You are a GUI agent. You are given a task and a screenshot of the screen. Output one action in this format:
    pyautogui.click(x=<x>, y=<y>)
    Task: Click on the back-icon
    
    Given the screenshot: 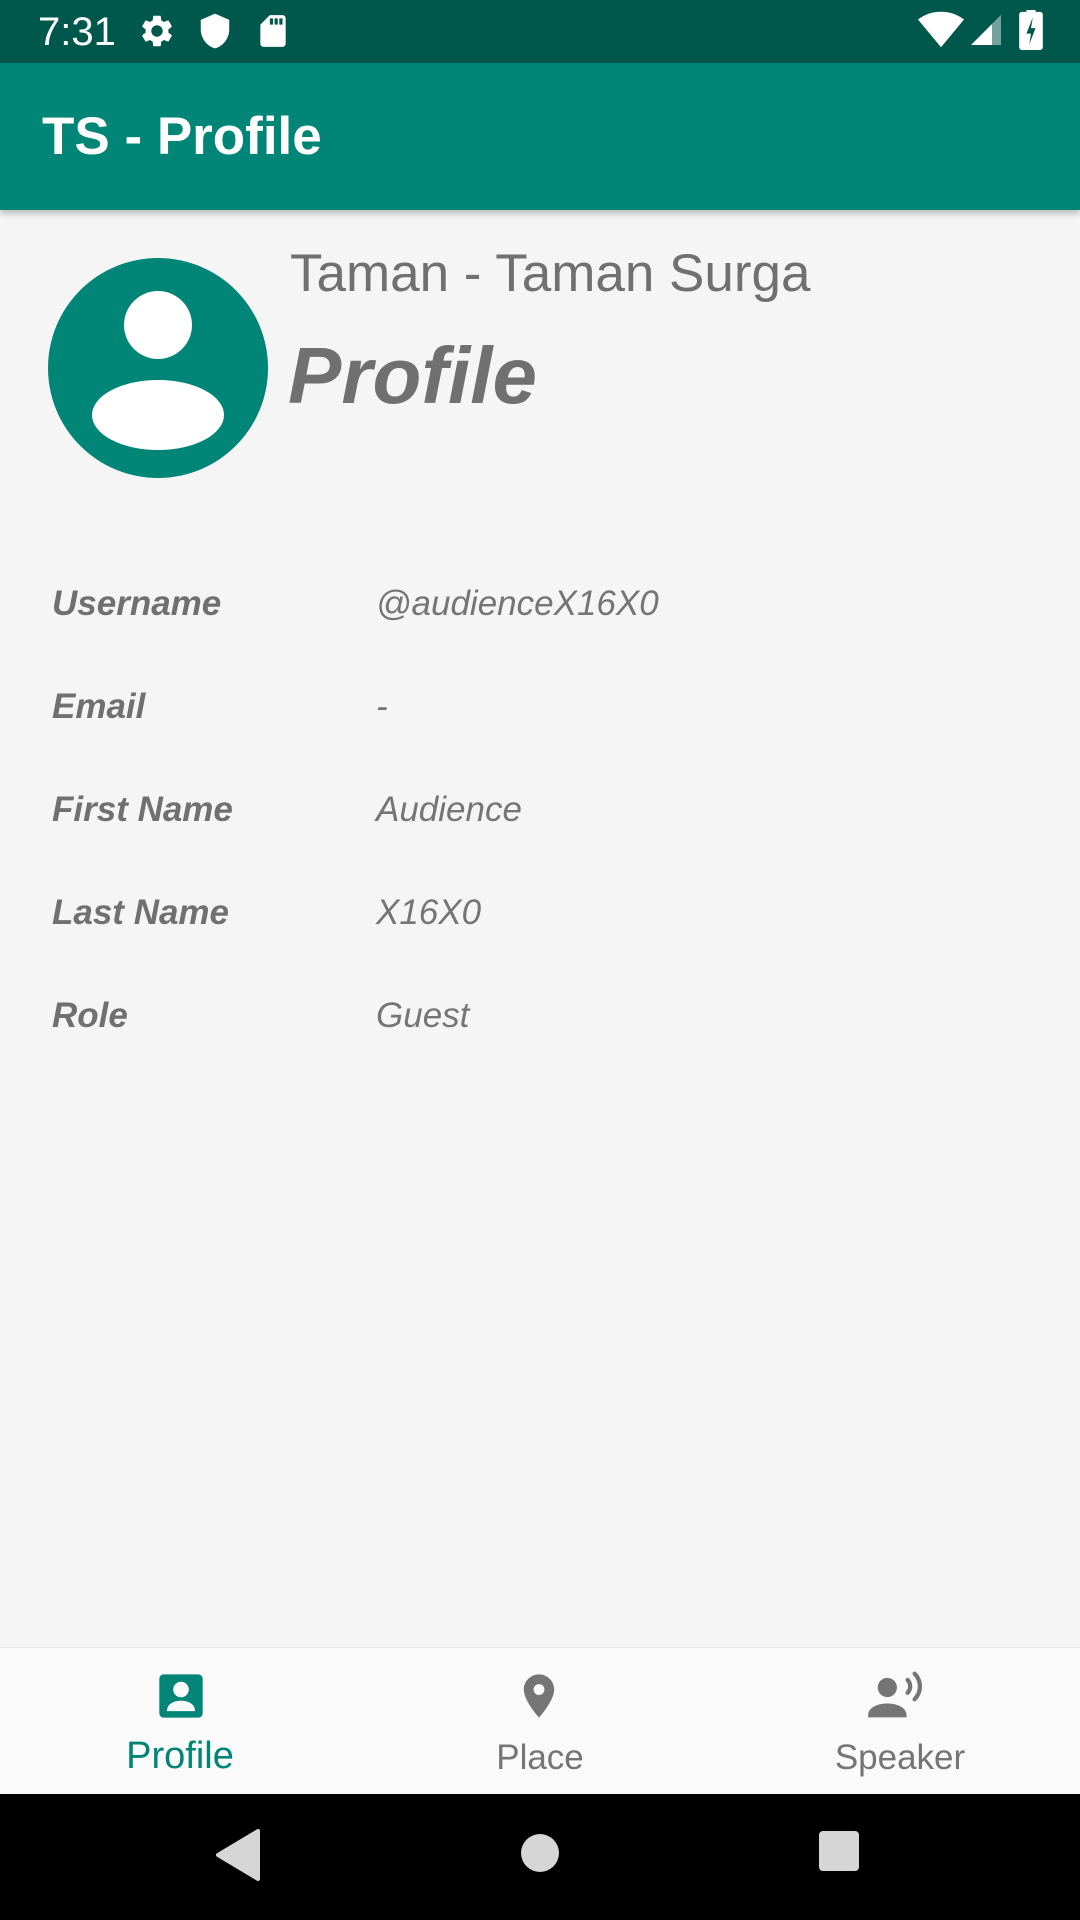 What is the action you would take?
    pyautogui.click(x=237, y=1855)
    